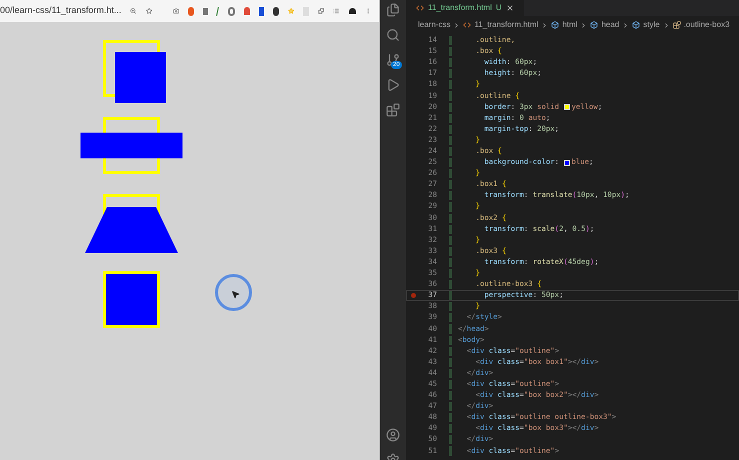 This screenshot has width=739, height=460. Describe the element at coordinates (140, 77) in the screenshot. I see `translated-square` at that location.